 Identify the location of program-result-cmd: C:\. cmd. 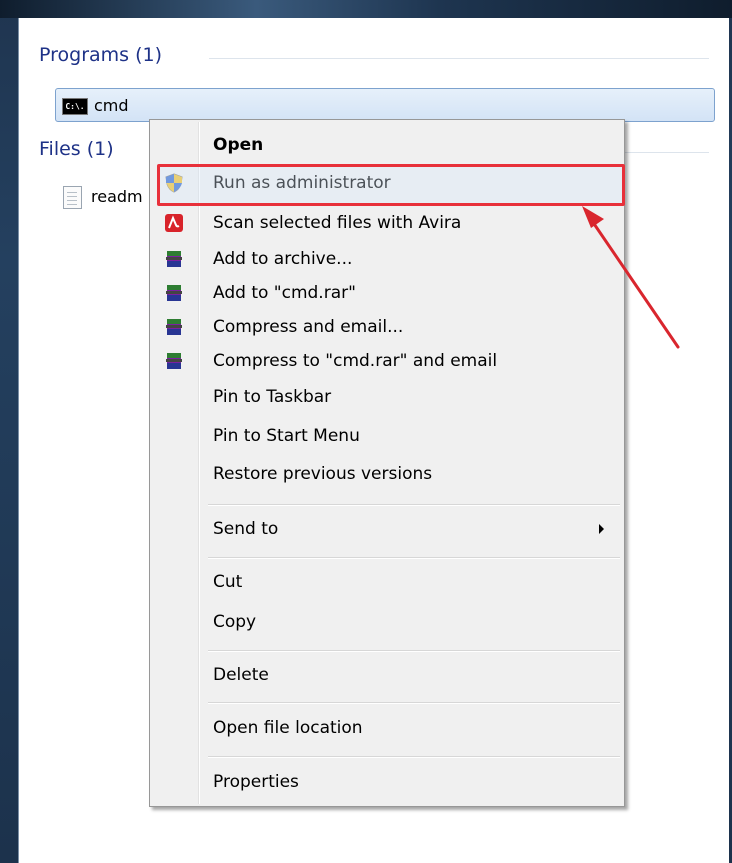
(385, 105).